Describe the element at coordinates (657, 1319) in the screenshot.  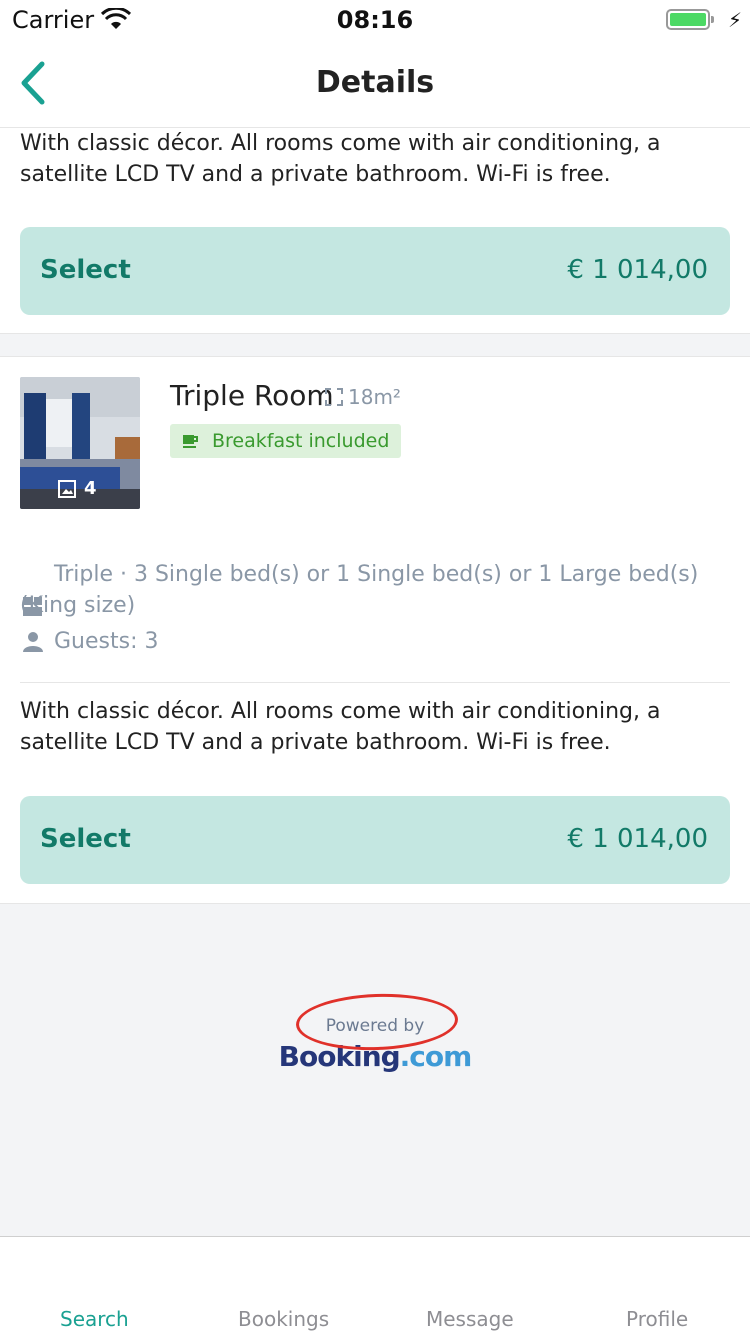
I see `tab-profile: Profile` at that location.